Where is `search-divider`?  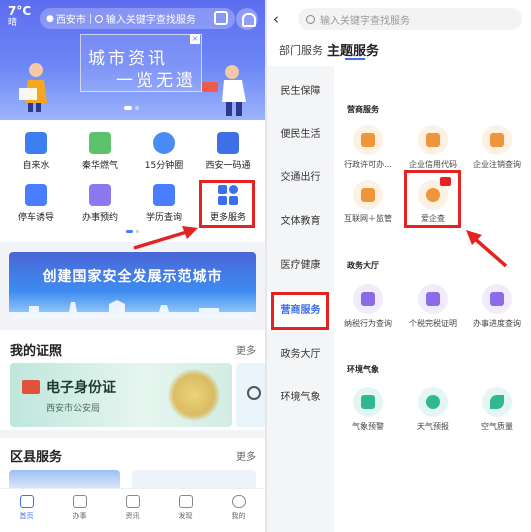
search-divider is located at coordinates (90, 18).